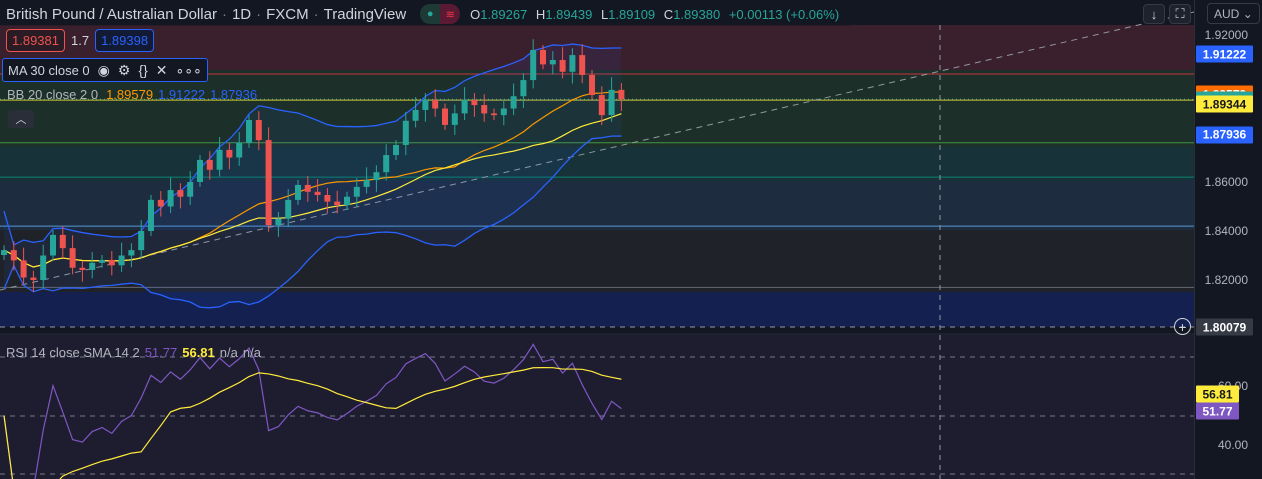 The image size is (1262, 479). I want to click on price-label: 1.91222, so click(1224, 54).